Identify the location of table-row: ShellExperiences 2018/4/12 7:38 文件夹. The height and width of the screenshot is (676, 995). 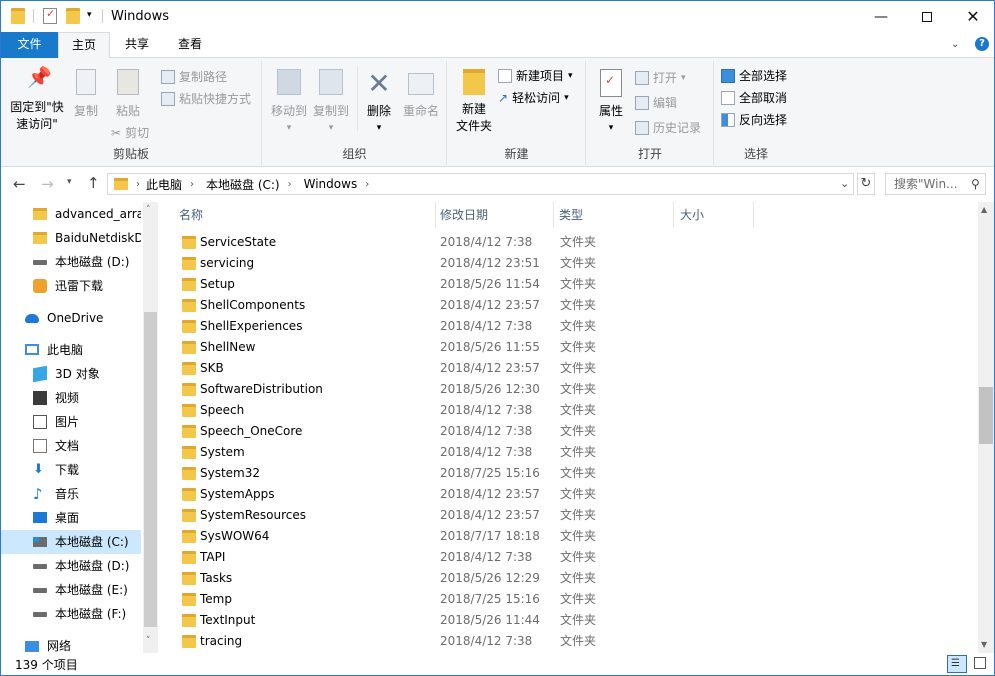
(422, 326).